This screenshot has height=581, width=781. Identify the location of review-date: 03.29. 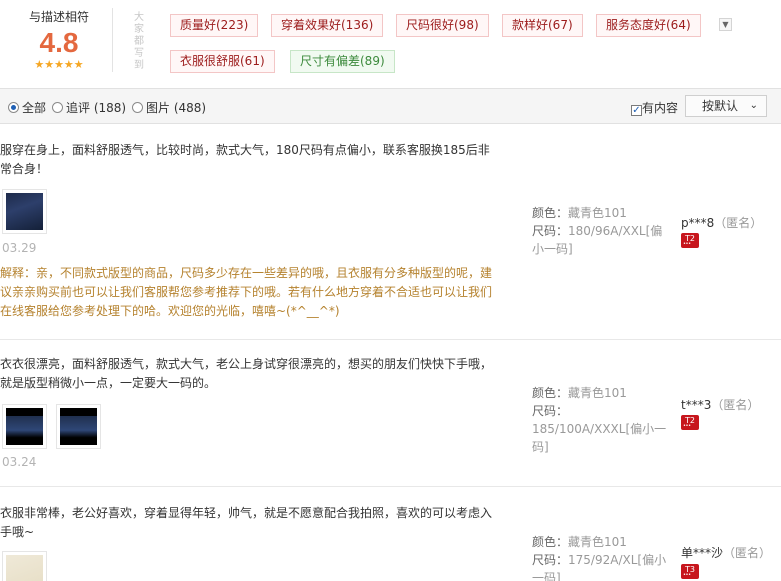
(19, 248).